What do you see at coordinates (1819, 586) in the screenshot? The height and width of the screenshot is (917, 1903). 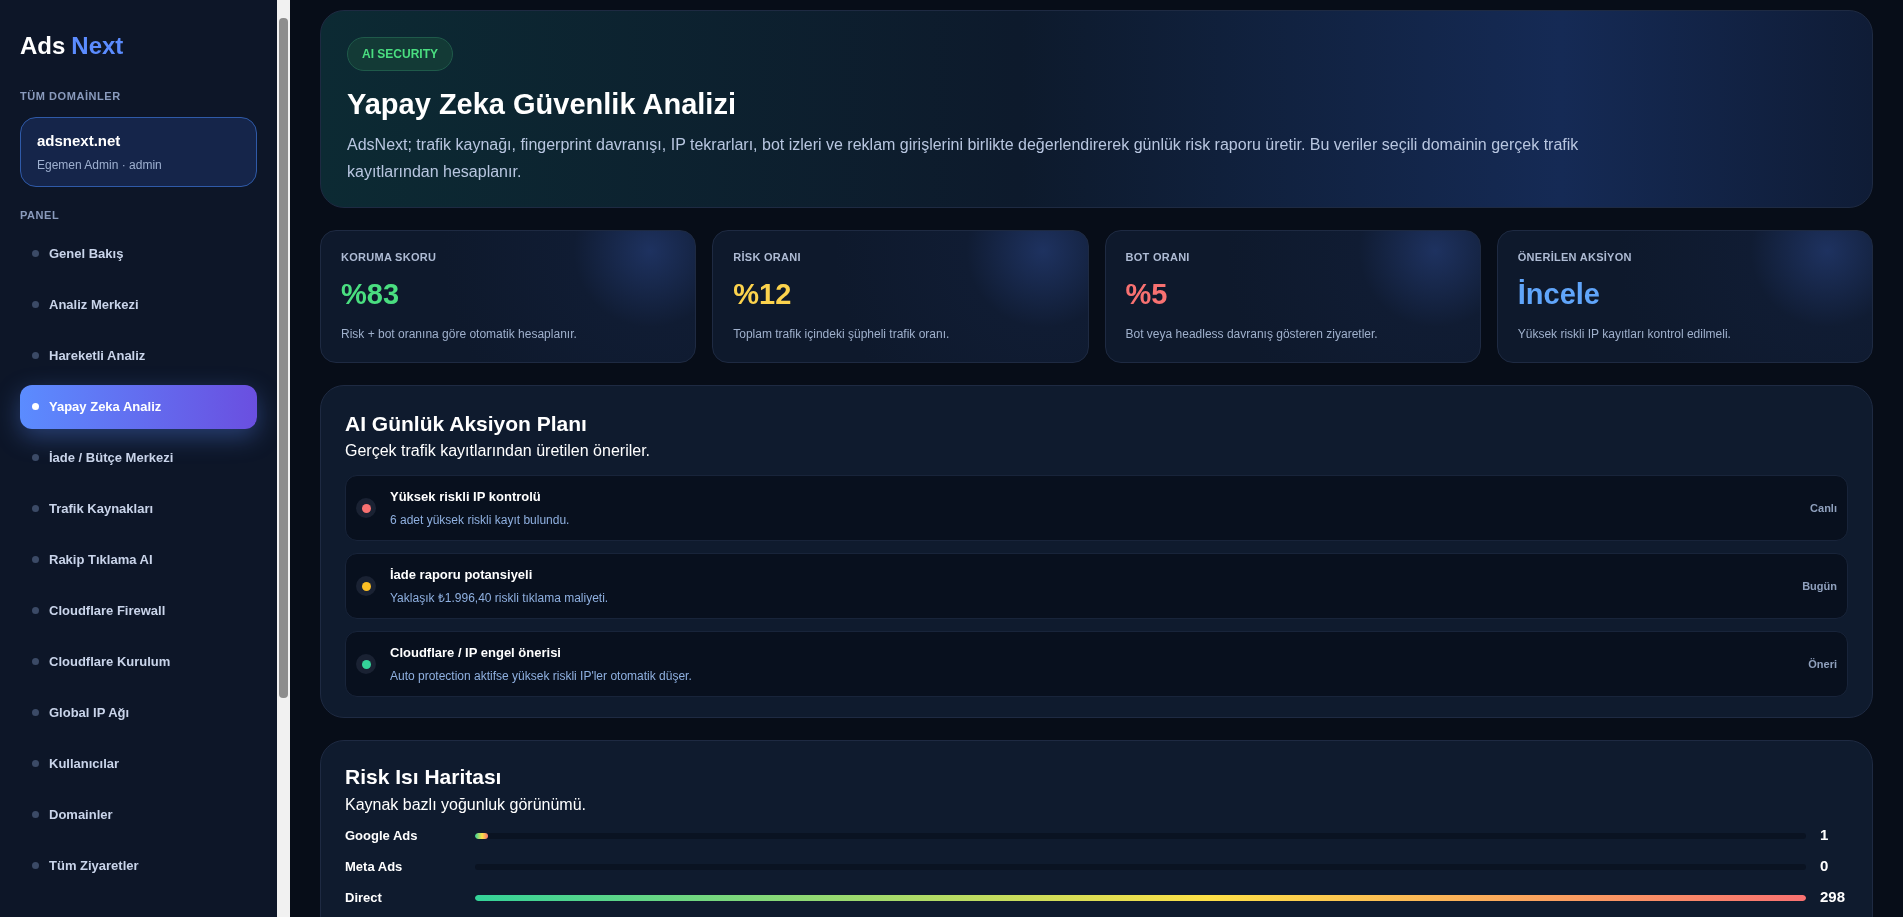 I see `action-tag: Bugün` at bounding box center [1819, 586].